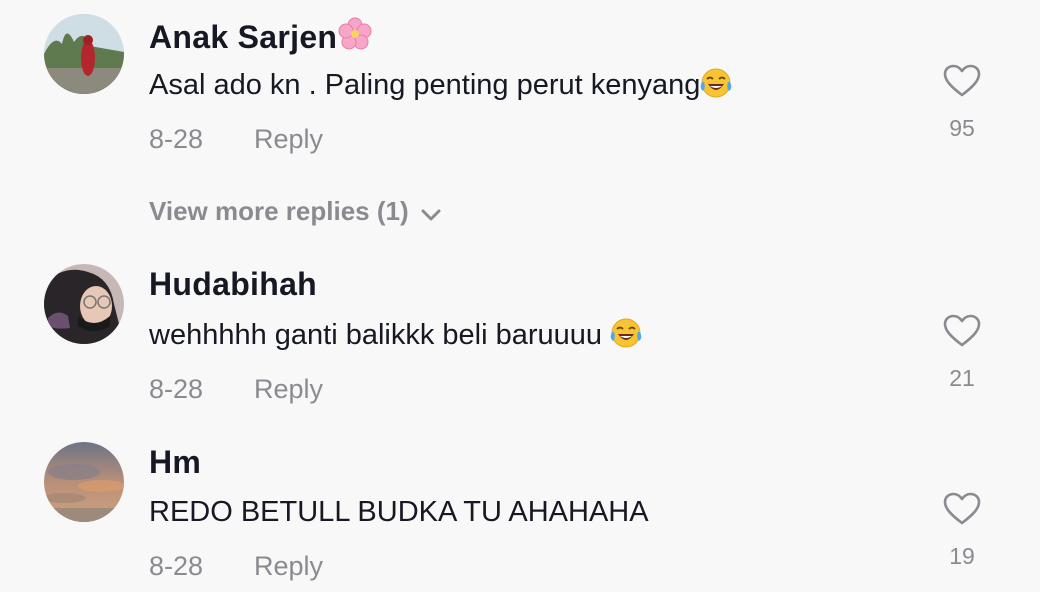  I want to click on like-group: 21, so click(962, 353).